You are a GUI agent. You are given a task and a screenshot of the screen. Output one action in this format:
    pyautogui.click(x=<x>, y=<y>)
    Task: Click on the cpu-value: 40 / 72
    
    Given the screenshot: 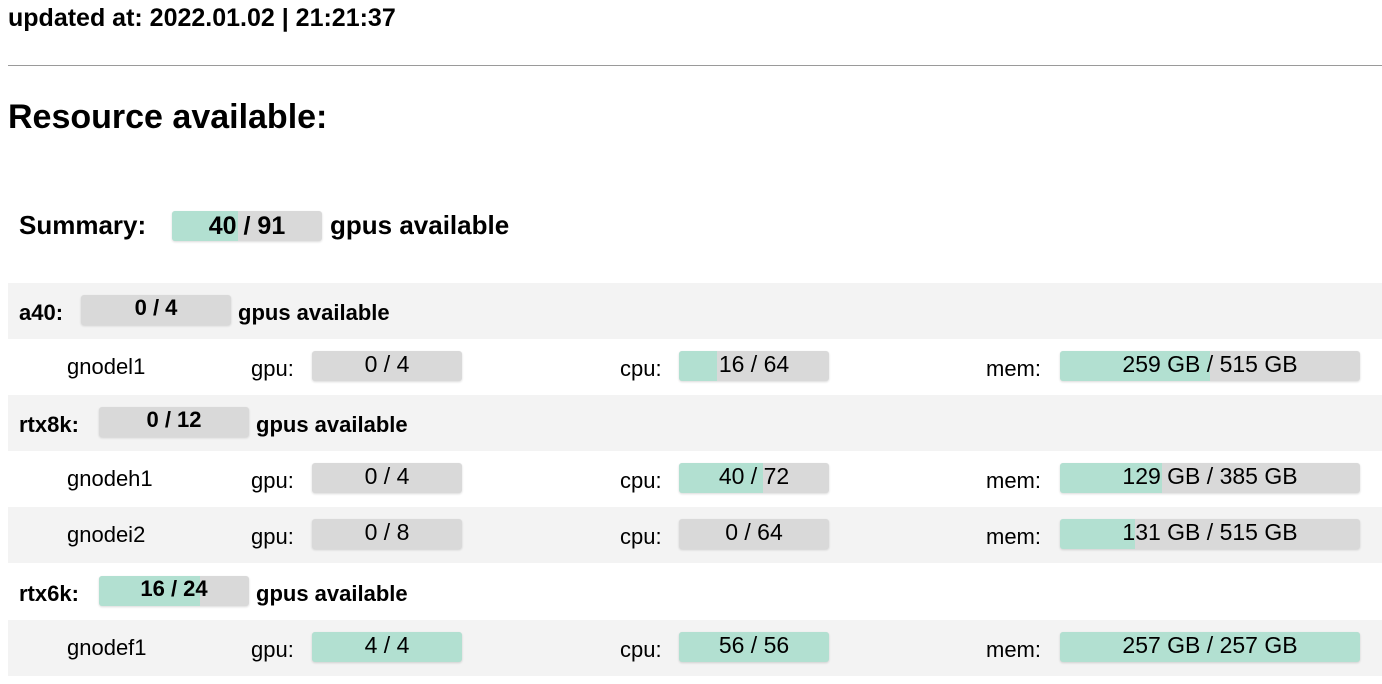 What is the action you would take?
    pyautogui.click(x=754, y=476)
    